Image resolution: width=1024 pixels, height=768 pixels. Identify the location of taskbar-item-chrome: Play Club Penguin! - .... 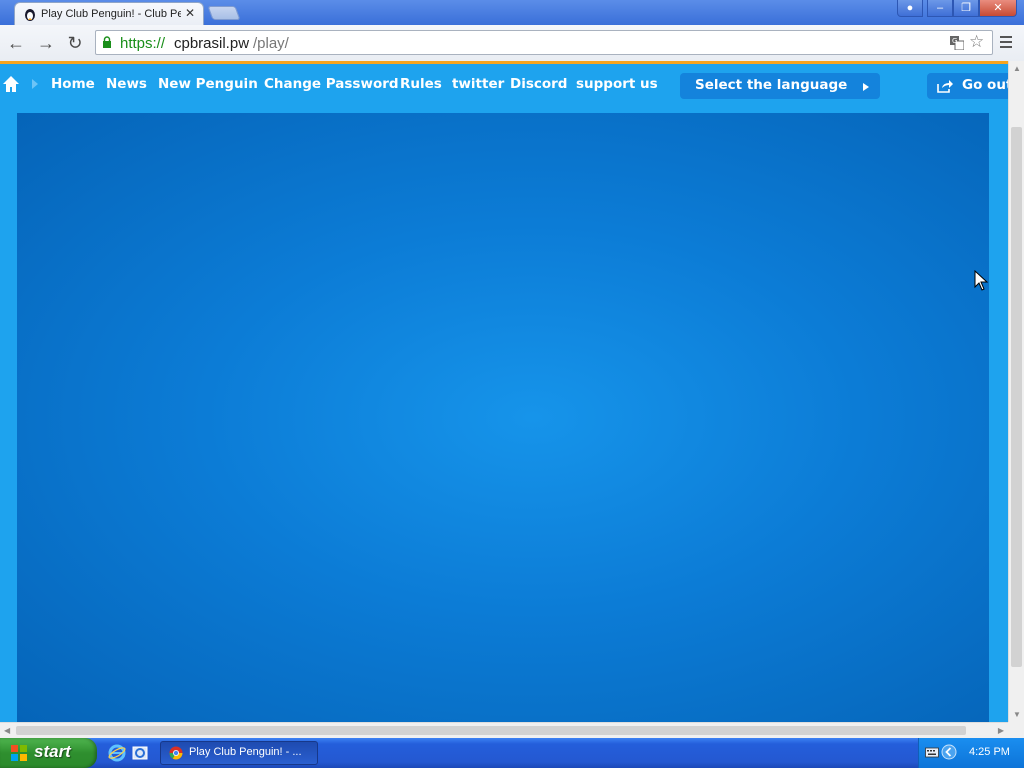
(239, 753).